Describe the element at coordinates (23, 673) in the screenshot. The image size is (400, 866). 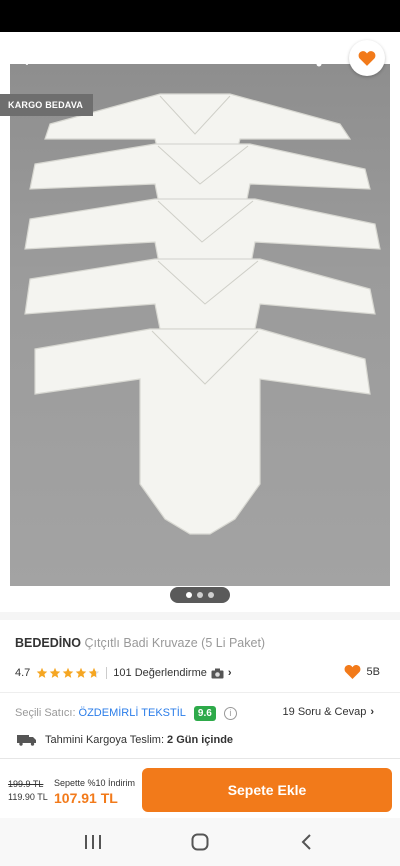
I see `rating-value: 4.7` at that location.